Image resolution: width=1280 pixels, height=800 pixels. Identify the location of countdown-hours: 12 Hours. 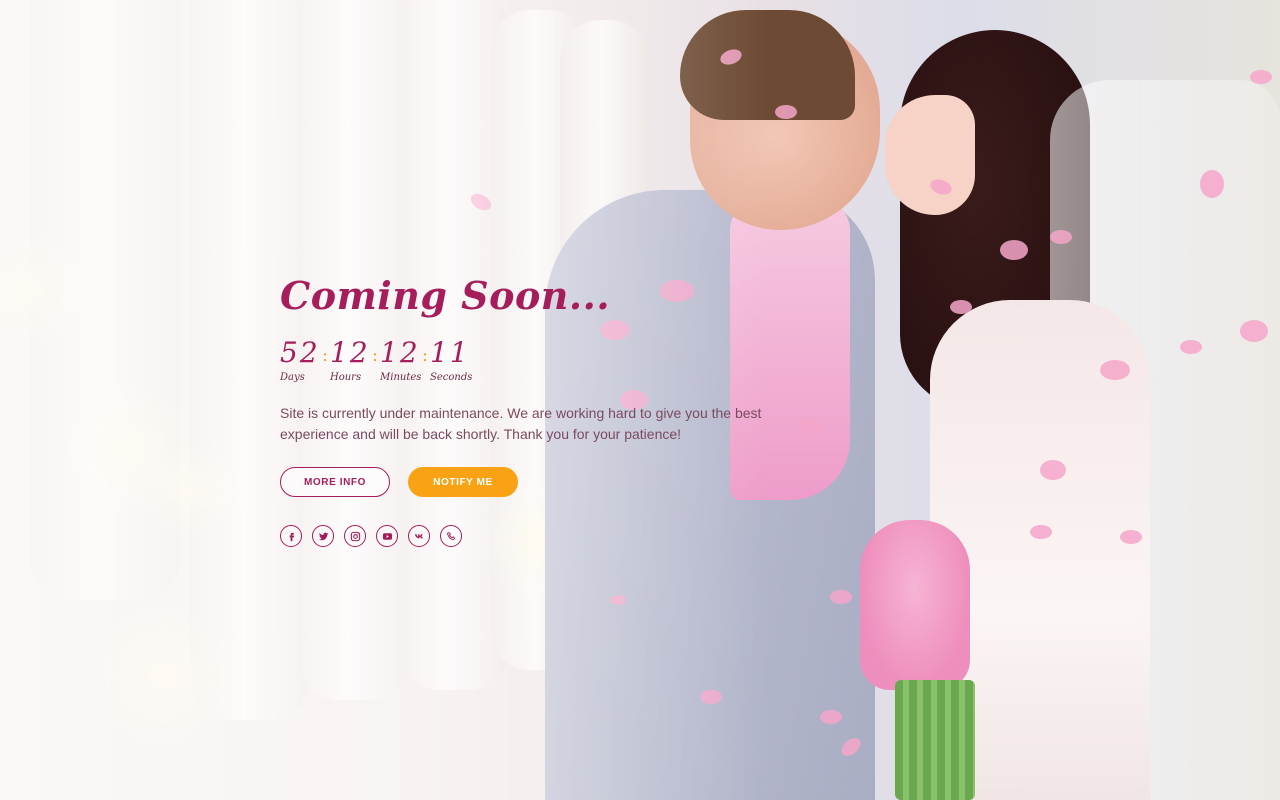
(353, 359).